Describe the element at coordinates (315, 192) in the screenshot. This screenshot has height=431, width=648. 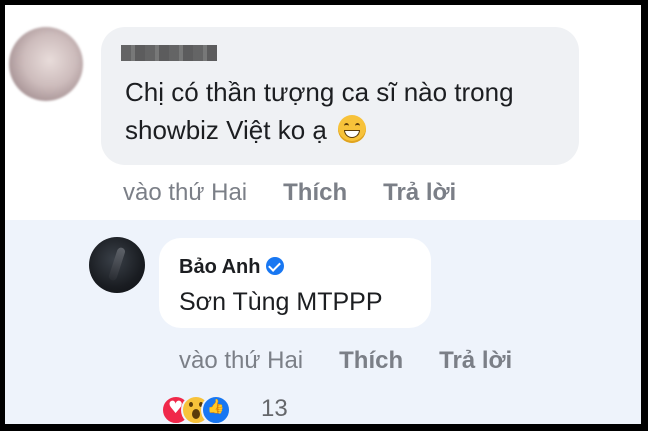
I see `comment-like-button: Thích` at that location.